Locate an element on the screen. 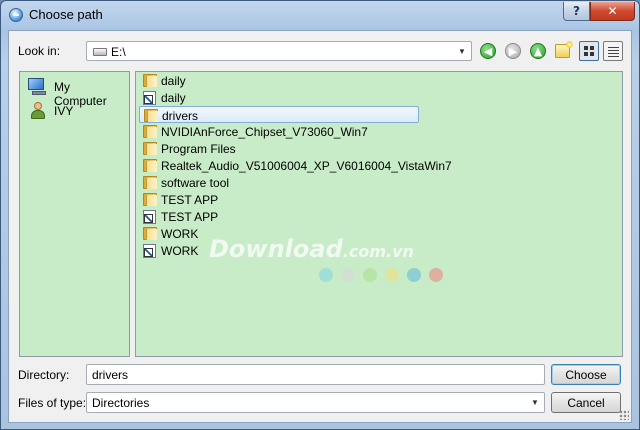 The height and width of the screenshot is (430, 640). watermark-suffix: .com.vn is located at coordinates (378, 251).